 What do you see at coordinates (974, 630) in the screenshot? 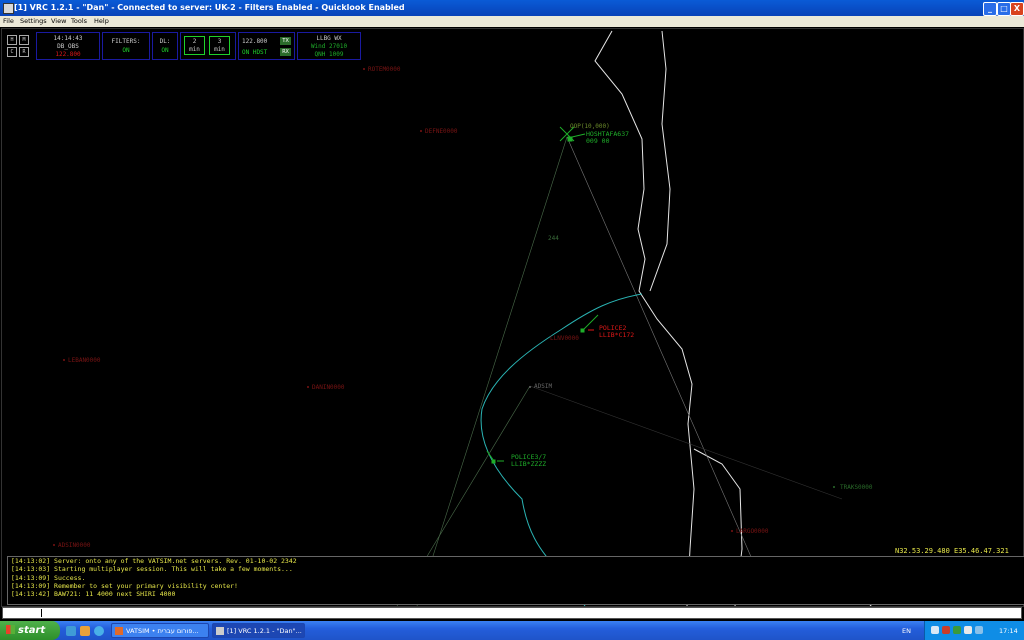
I see `system-tray: 17:14` at bounding box center [974, 630].